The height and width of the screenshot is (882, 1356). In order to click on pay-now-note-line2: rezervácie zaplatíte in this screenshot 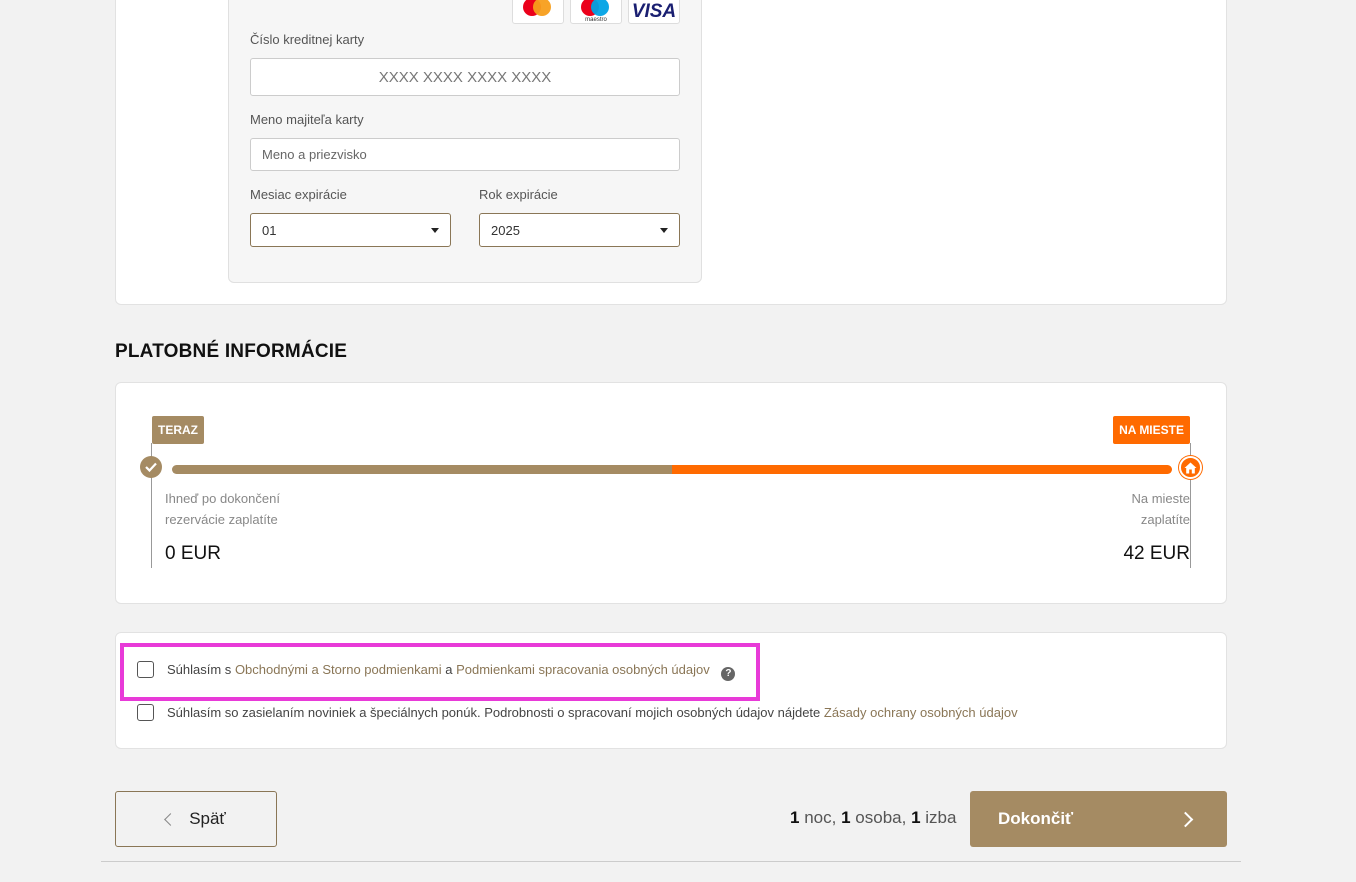, I will do `click(221, 519)`.